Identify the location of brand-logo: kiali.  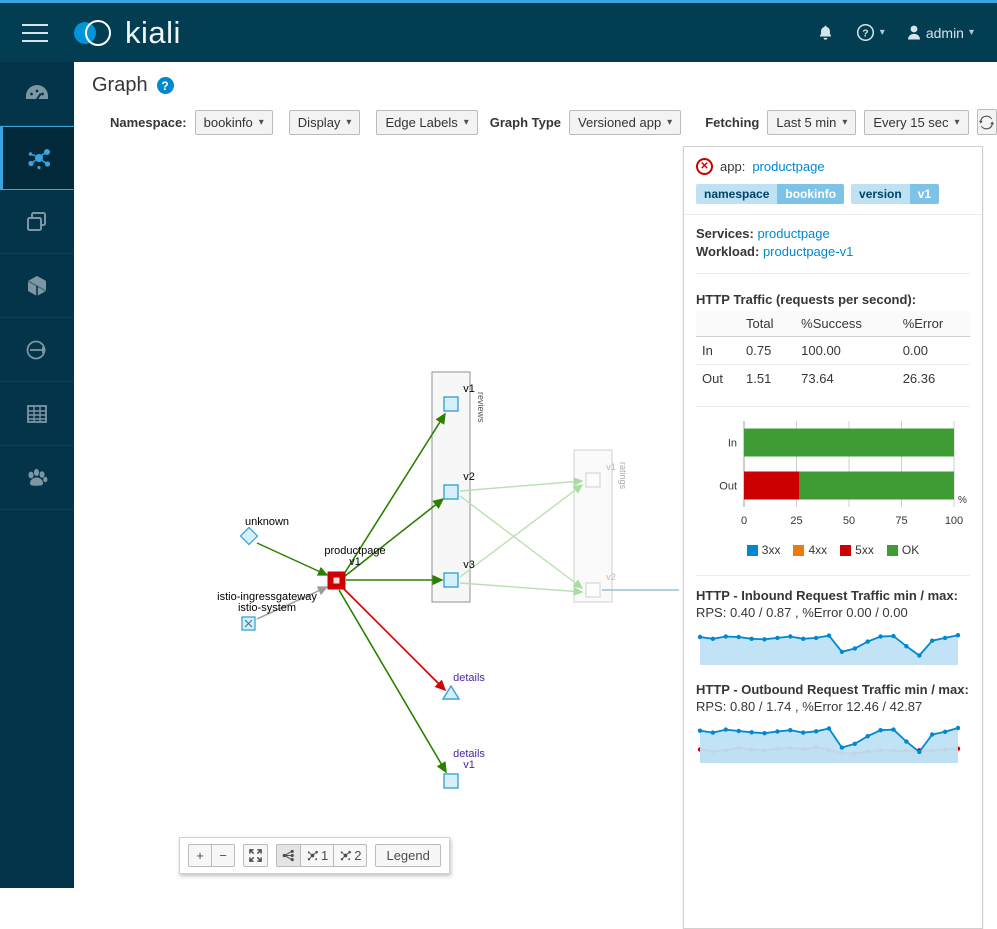
(125, 33).